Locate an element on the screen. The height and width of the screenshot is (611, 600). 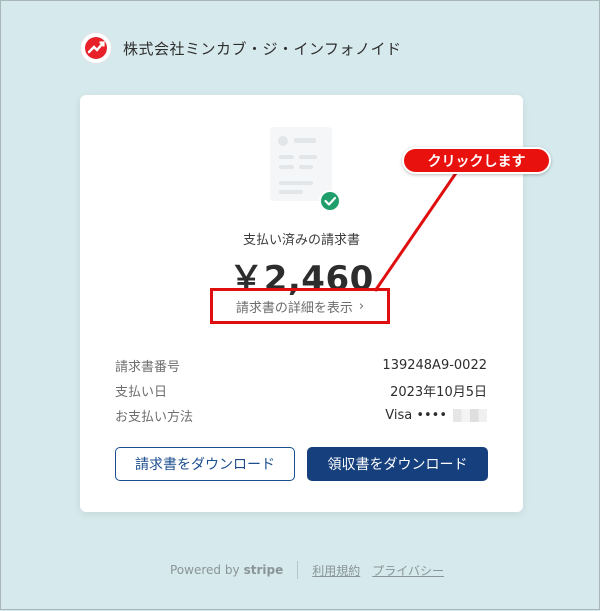
download-receipt-button: 領収書をダウンロード is located at coordinates (397, 464).